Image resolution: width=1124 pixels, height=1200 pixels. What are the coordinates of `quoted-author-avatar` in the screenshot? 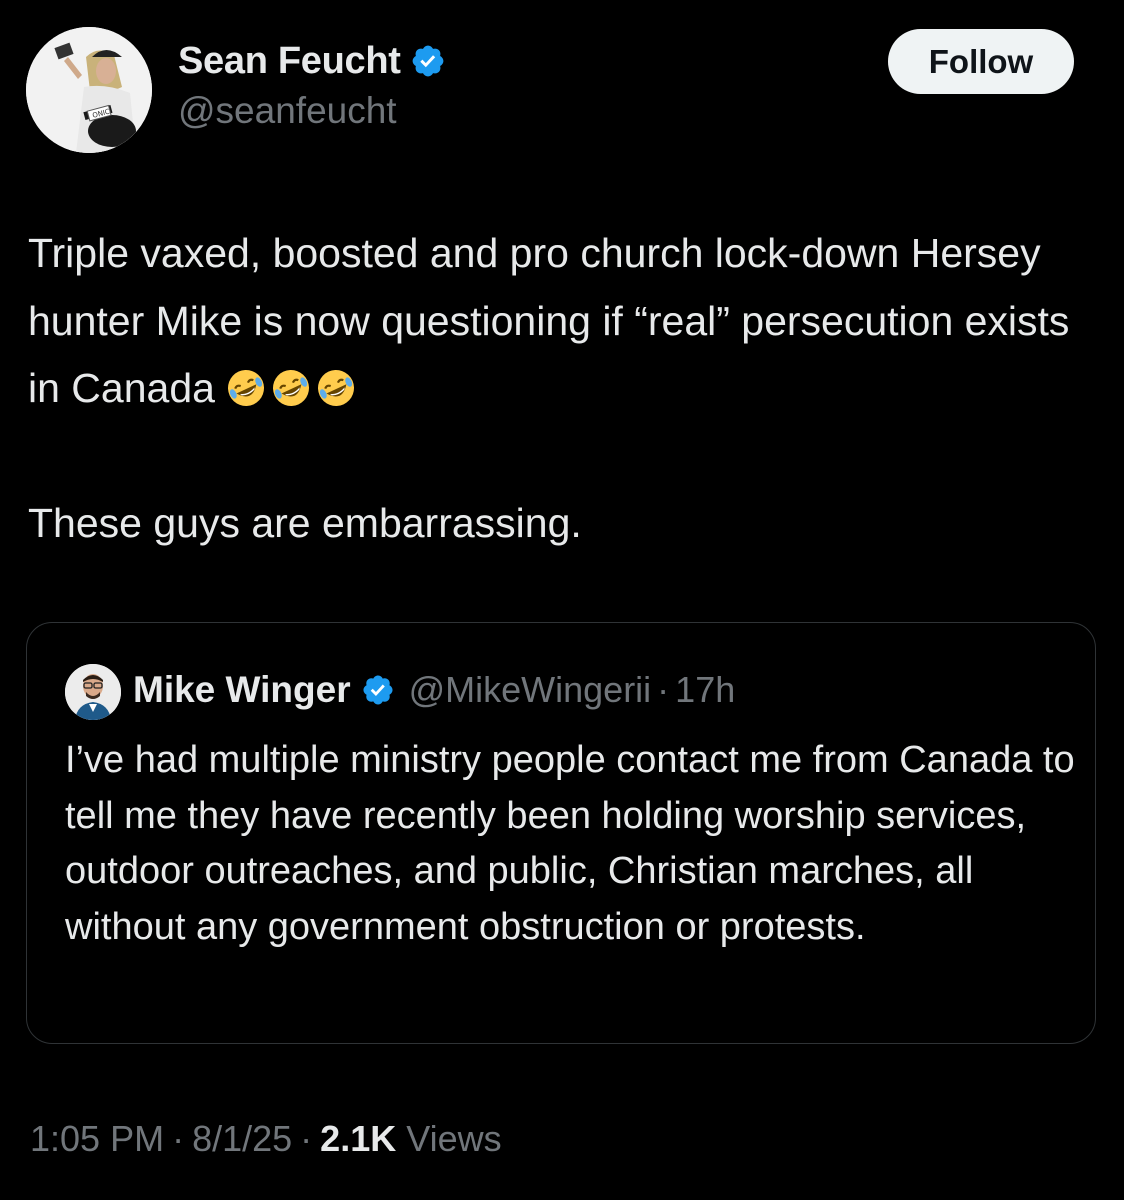 It's located at (93, 692).